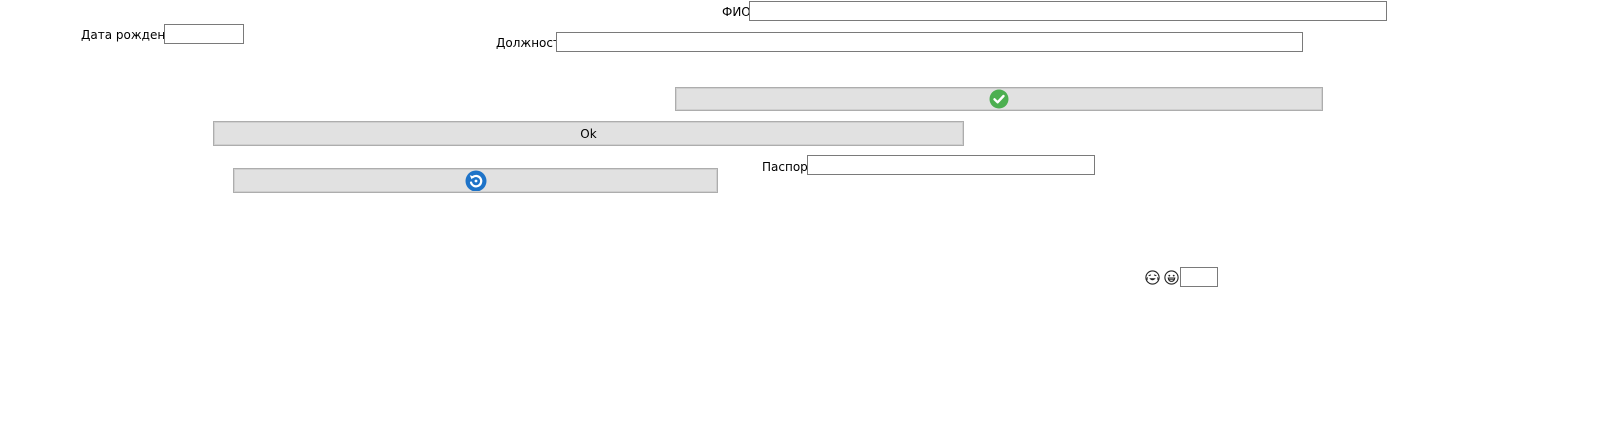 The height and width of the screenshot is (441, 1602). I want to click on refresh-icon, so click(476, 181).